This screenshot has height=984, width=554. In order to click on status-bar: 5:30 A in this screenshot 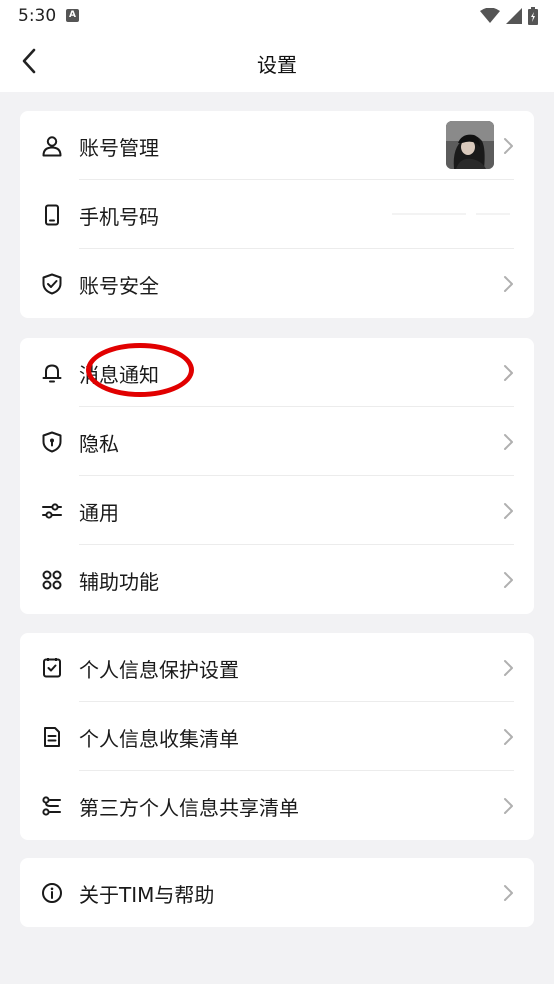, I will do `click(277, 16)`.